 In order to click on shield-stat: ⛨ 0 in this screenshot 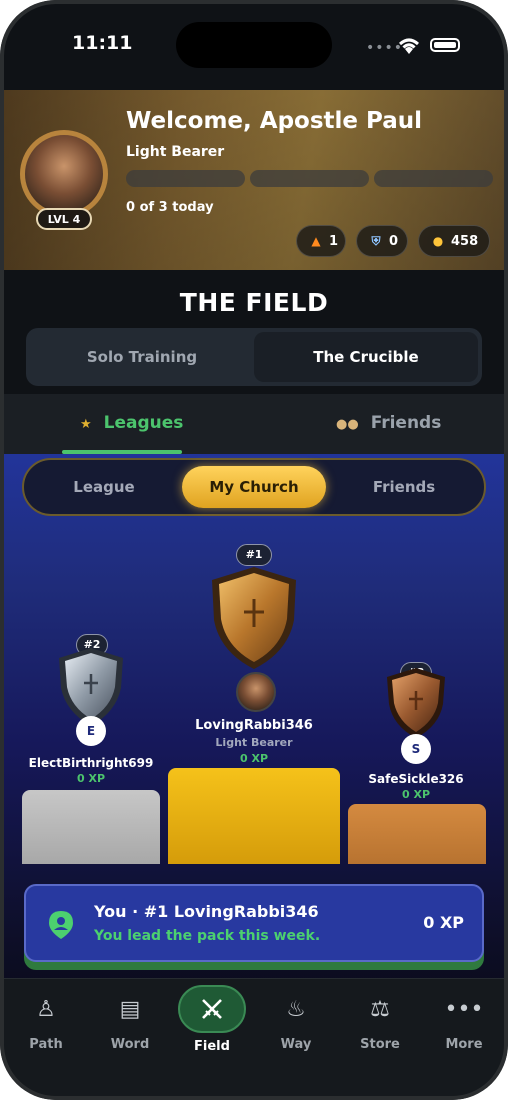, I will do `click(382, 241)`.